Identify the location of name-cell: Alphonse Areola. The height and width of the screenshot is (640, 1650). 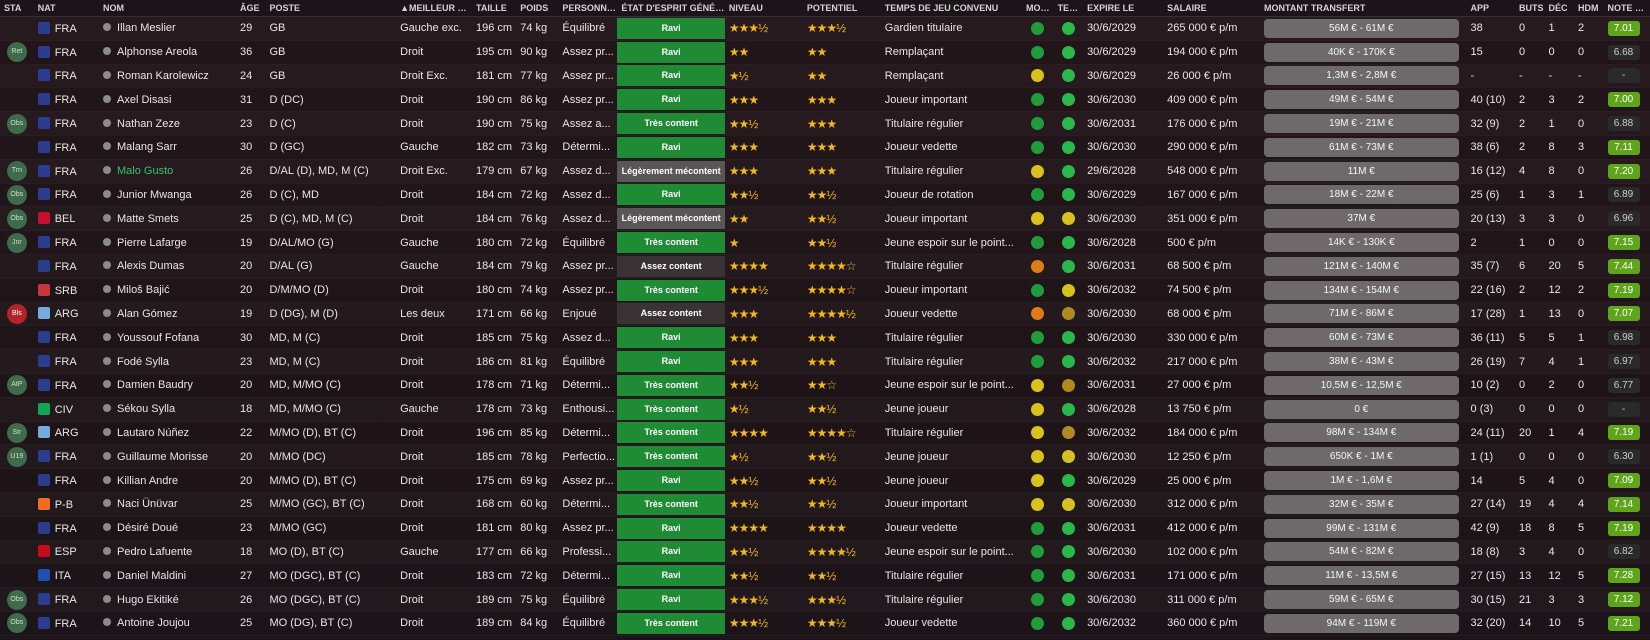
(167, 52).